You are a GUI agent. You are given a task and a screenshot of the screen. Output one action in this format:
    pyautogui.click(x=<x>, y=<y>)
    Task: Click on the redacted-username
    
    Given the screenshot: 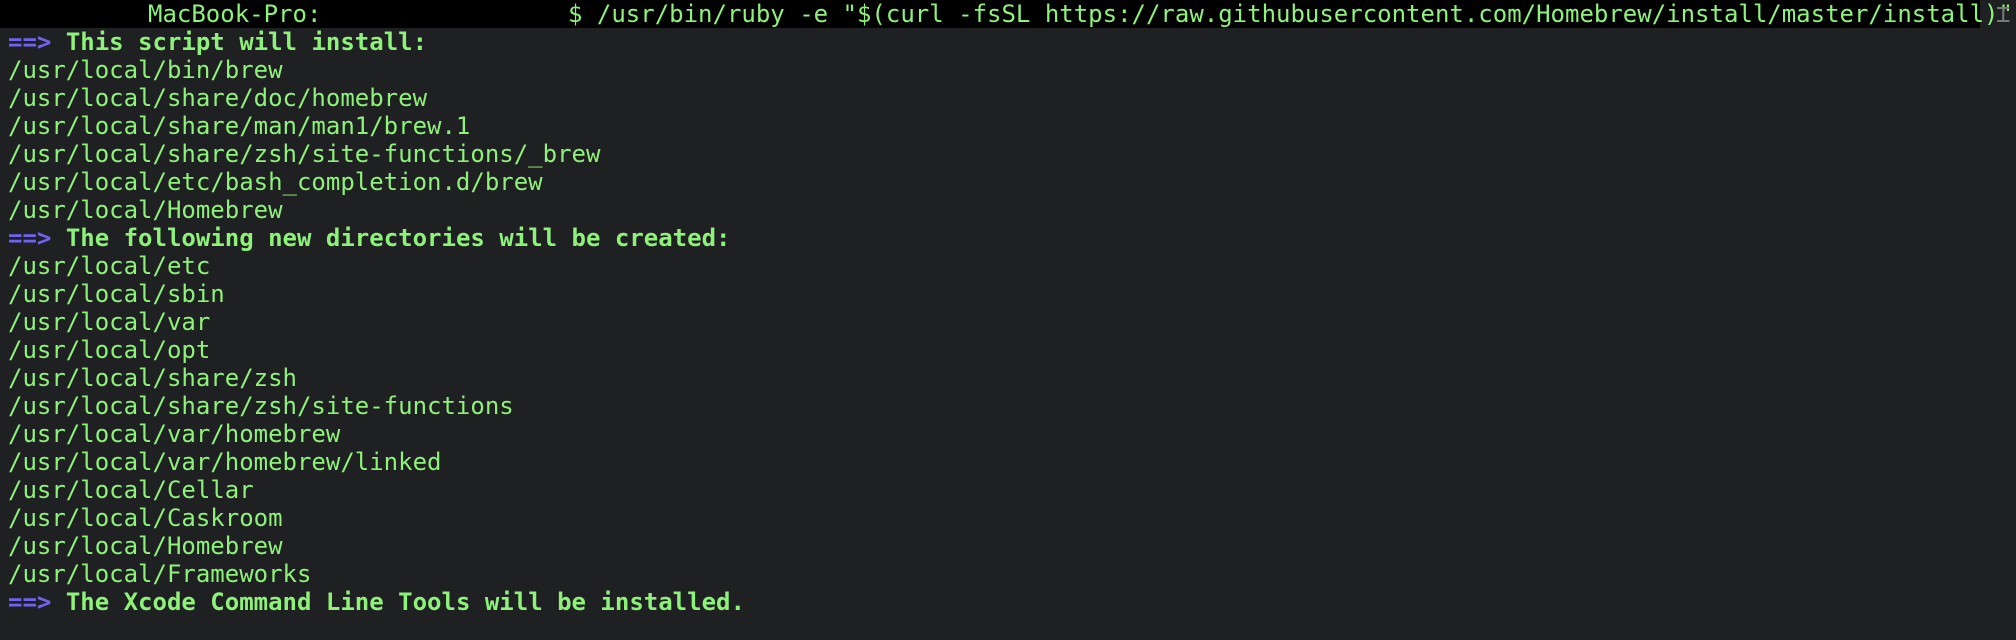 What is the action you would take?
    pyautogui.click(x=443, y=14)
    